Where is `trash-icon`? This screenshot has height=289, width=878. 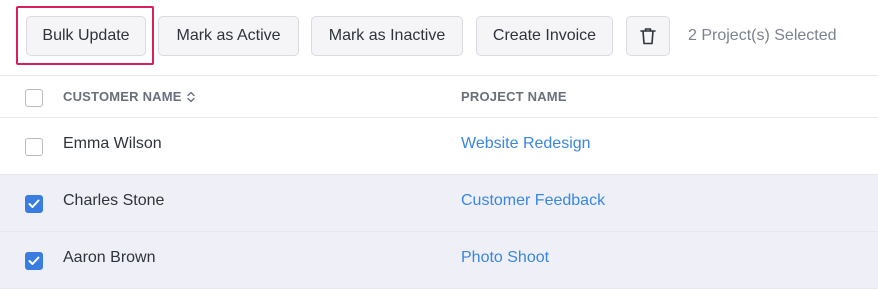 trash-icon is located at coordinates (648, 36).